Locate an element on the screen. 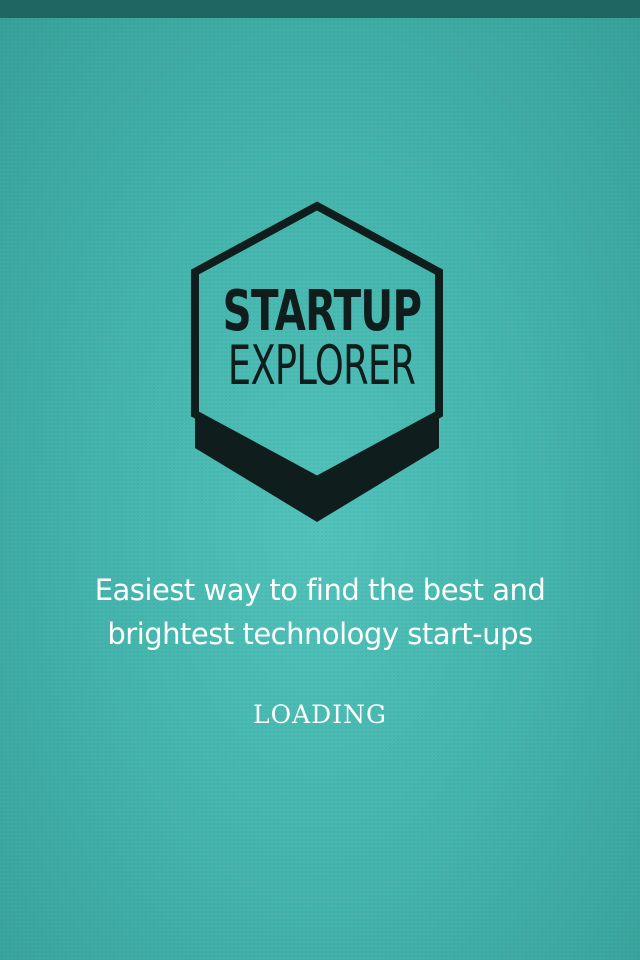 The width and height of the screenshot is (640, 960). app-logo: STARTUP EXPLORER is located at coordinates (317, 363).